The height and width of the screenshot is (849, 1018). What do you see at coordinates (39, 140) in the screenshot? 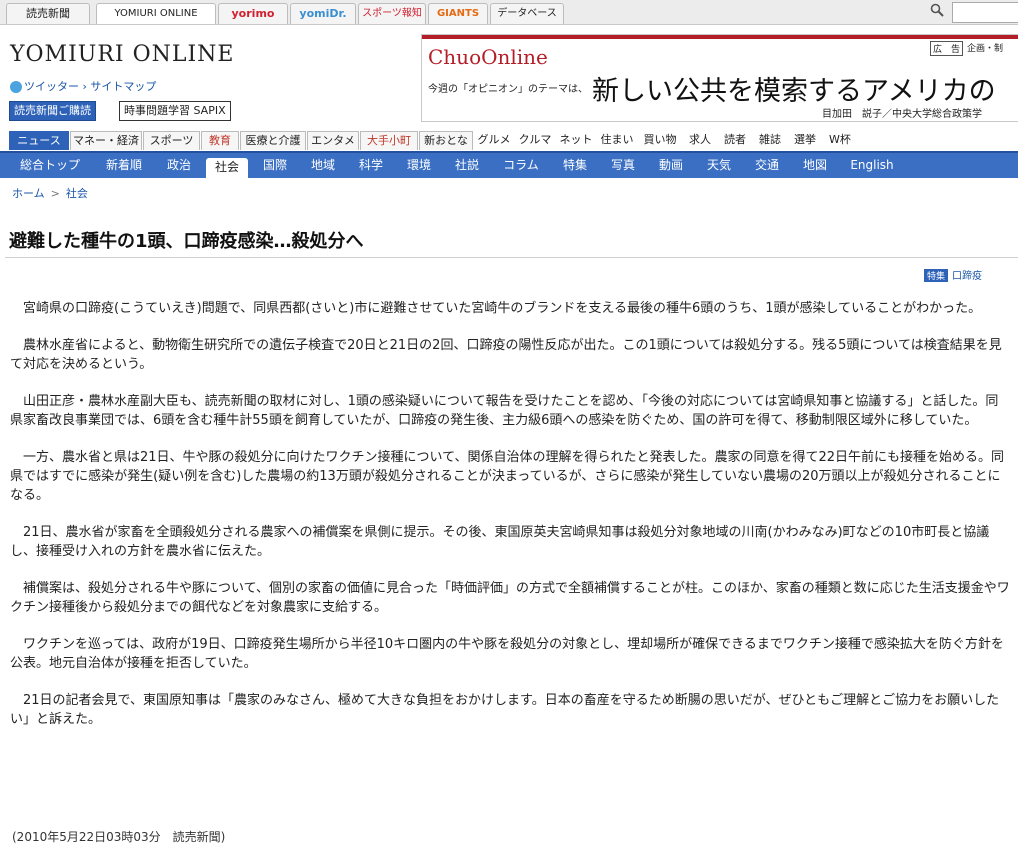
I see `cat-news: ニュース` at bounding box center [39, 140].